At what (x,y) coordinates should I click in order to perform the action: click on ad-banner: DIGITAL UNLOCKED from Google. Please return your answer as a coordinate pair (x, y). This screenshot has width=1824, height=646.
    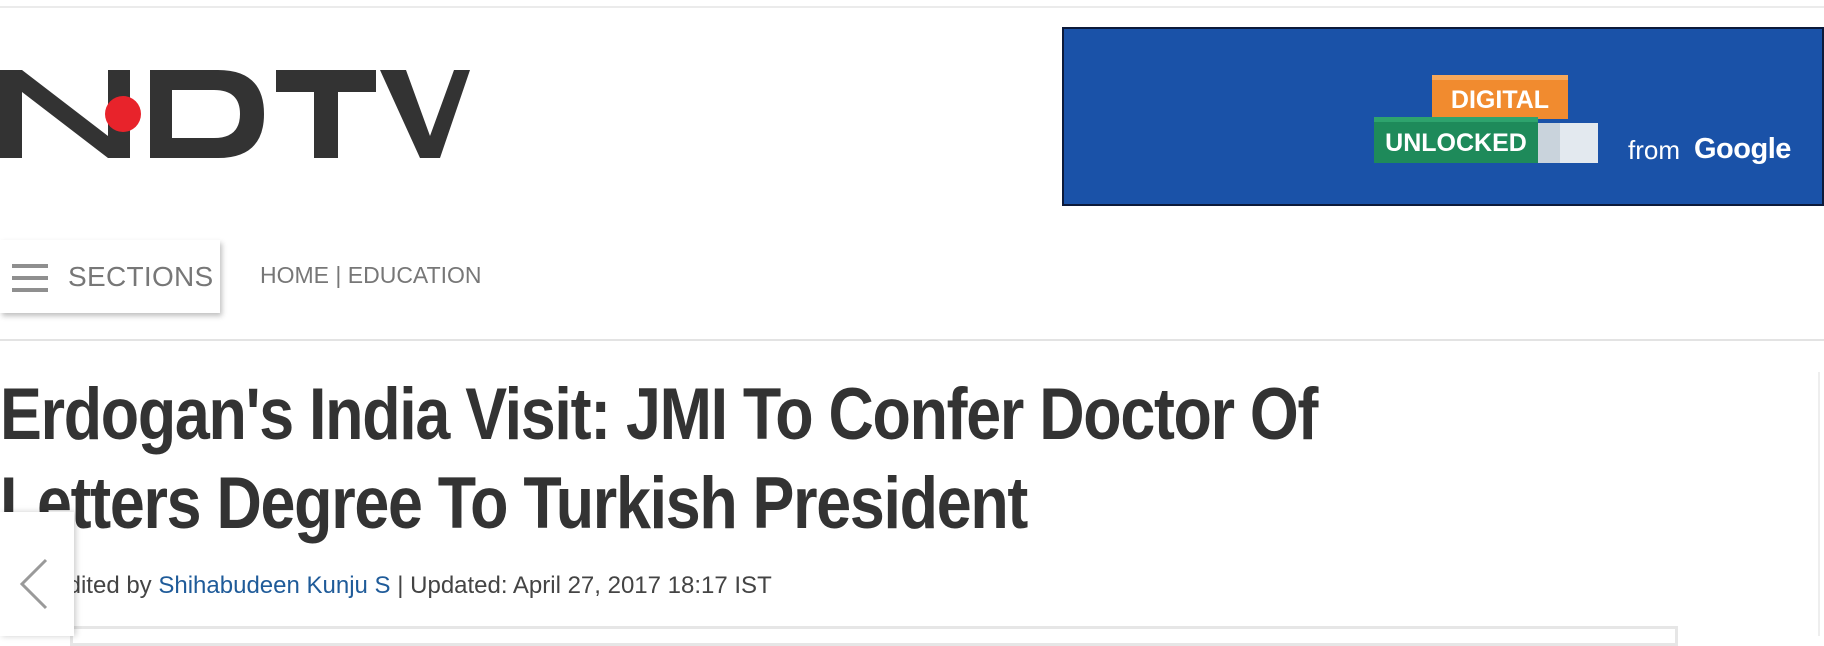
    Looking at the image, I should click on (1443, 116).